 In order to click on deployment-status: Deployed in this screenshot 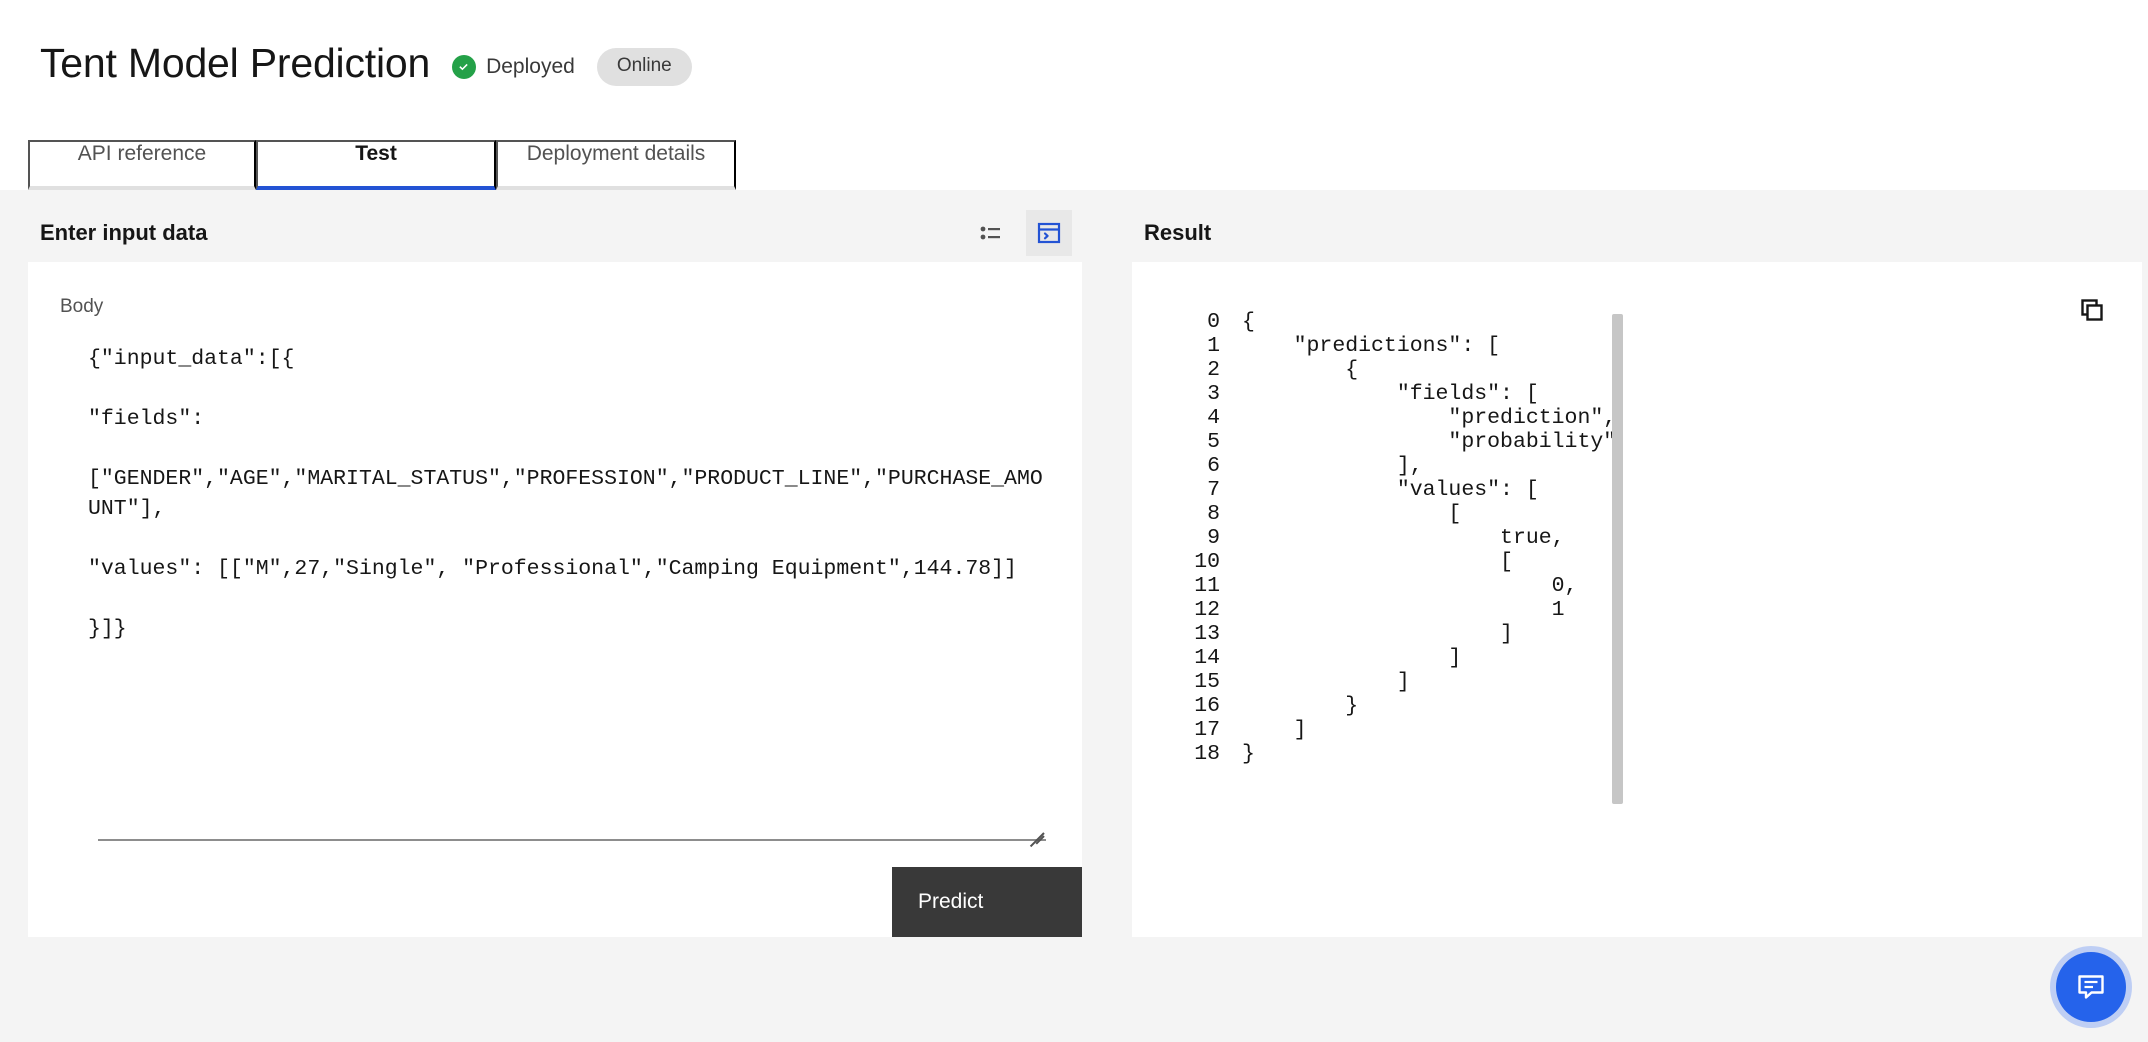, I will do `click(513, 67)`.